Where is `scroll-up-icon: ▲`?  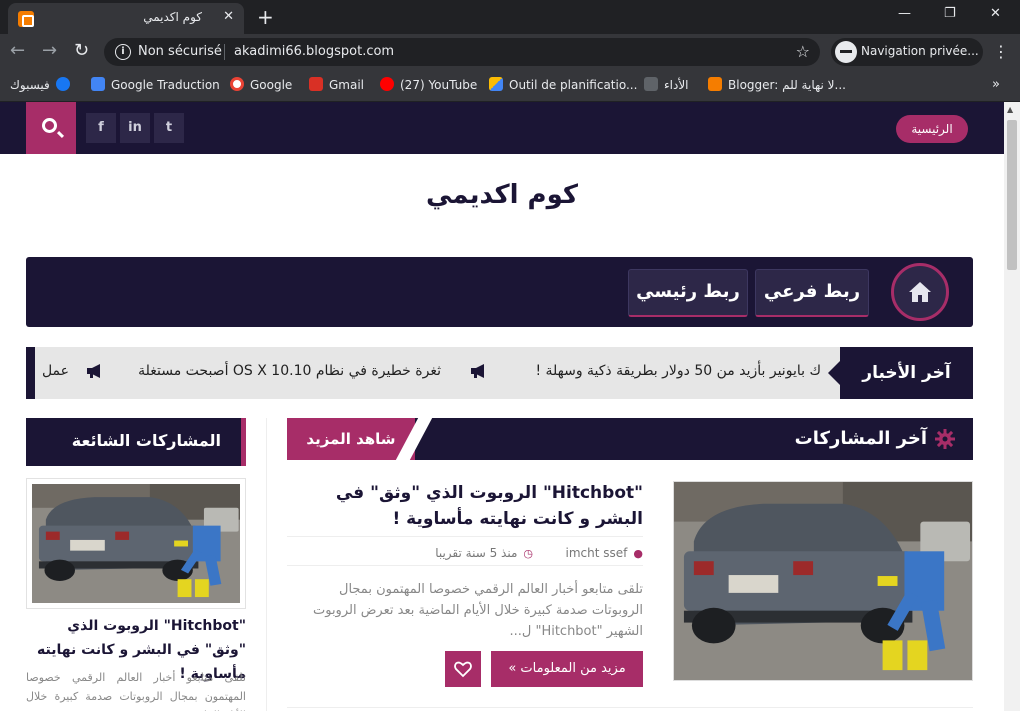 scroll-up-icon: ▲ is located at coordinates (1010, 109).